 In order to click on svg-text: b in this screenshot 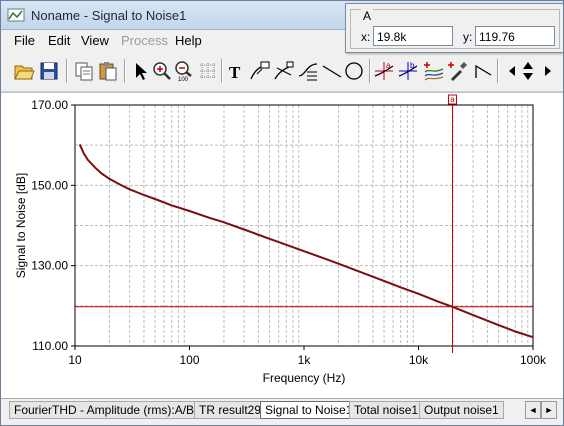, I will do `click(412, 65)`.